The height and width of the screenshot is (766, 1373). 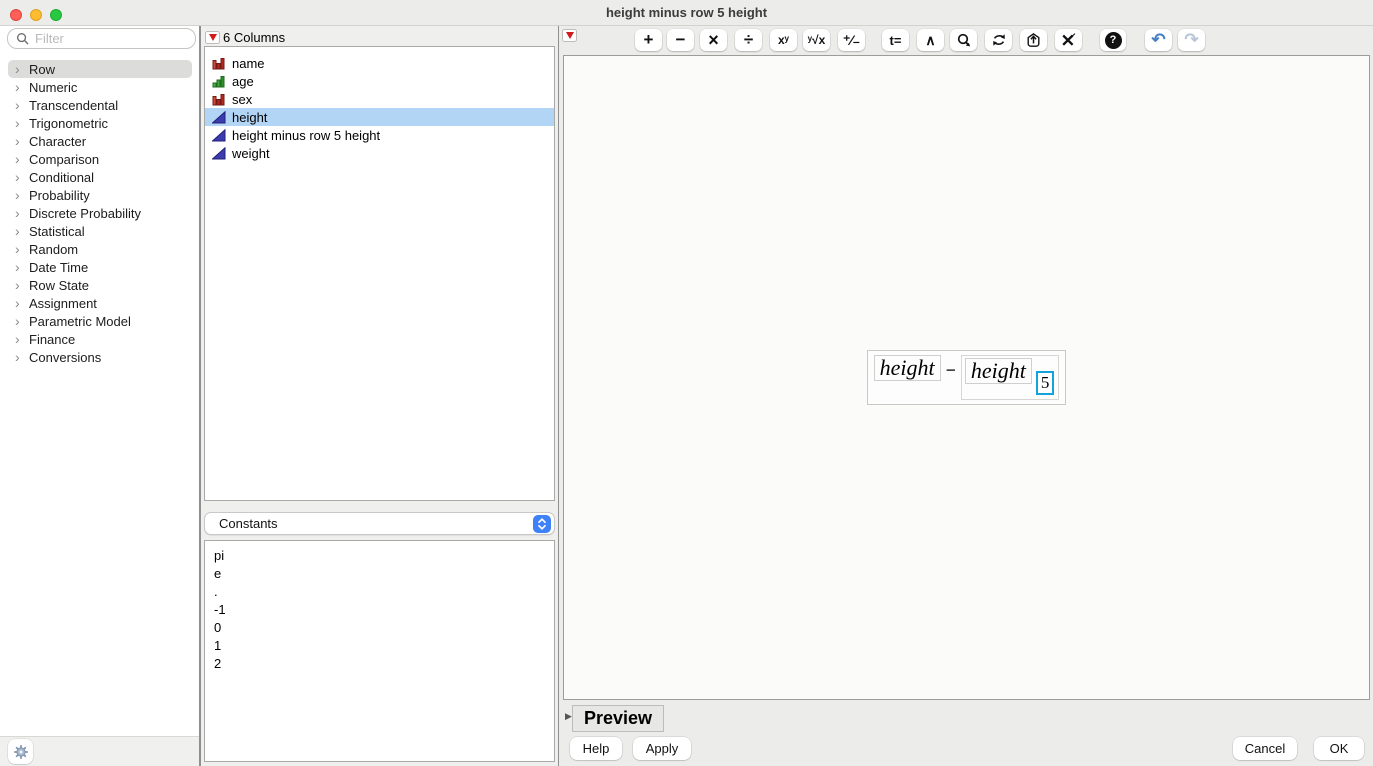 I want to click on help-toolbar-button: ?, so click(x=1113, y=40).